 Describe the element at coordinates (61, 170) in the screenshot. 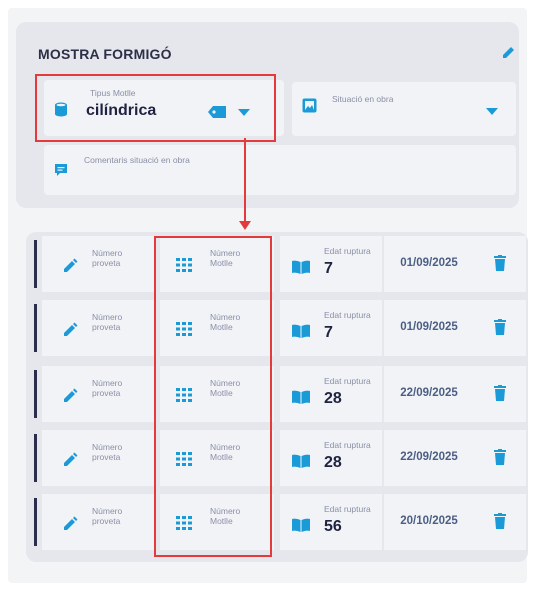

I see `comment-icon` at that location.